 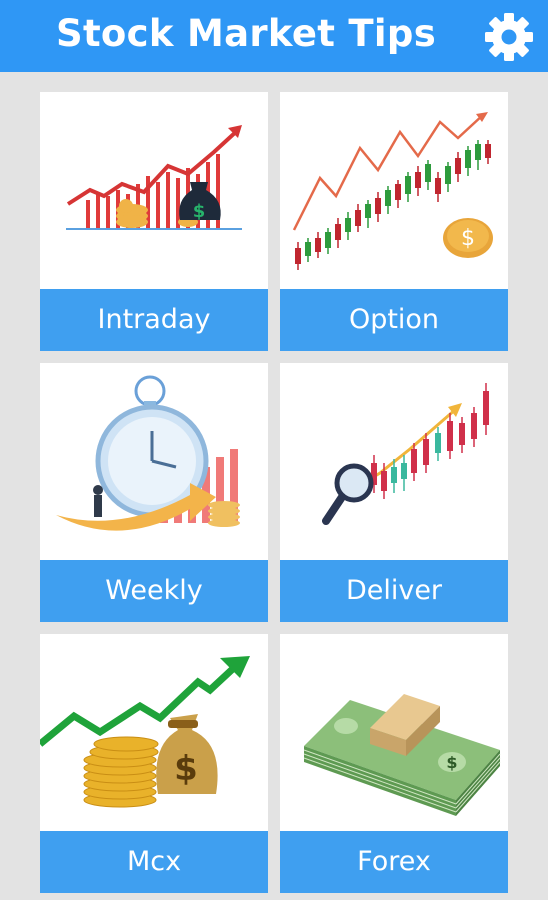 I want to click on card-label: Intraday, so click(x=154, y=320).